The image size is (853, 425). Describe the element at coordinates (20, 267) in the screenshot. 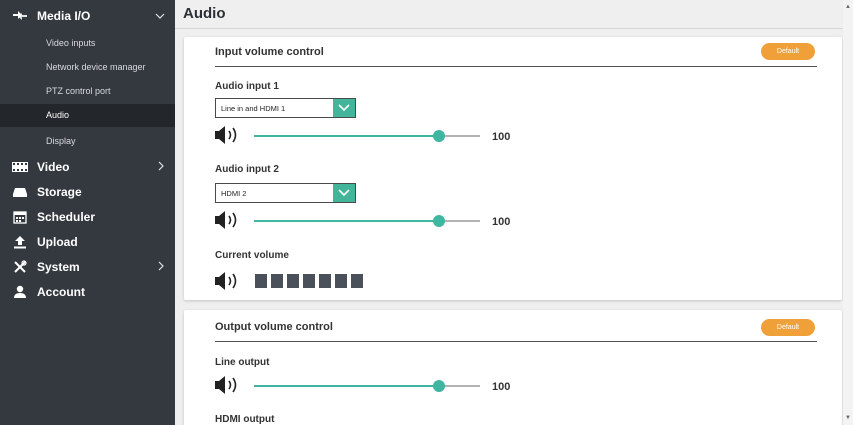

I see `tools-icon` at that location.